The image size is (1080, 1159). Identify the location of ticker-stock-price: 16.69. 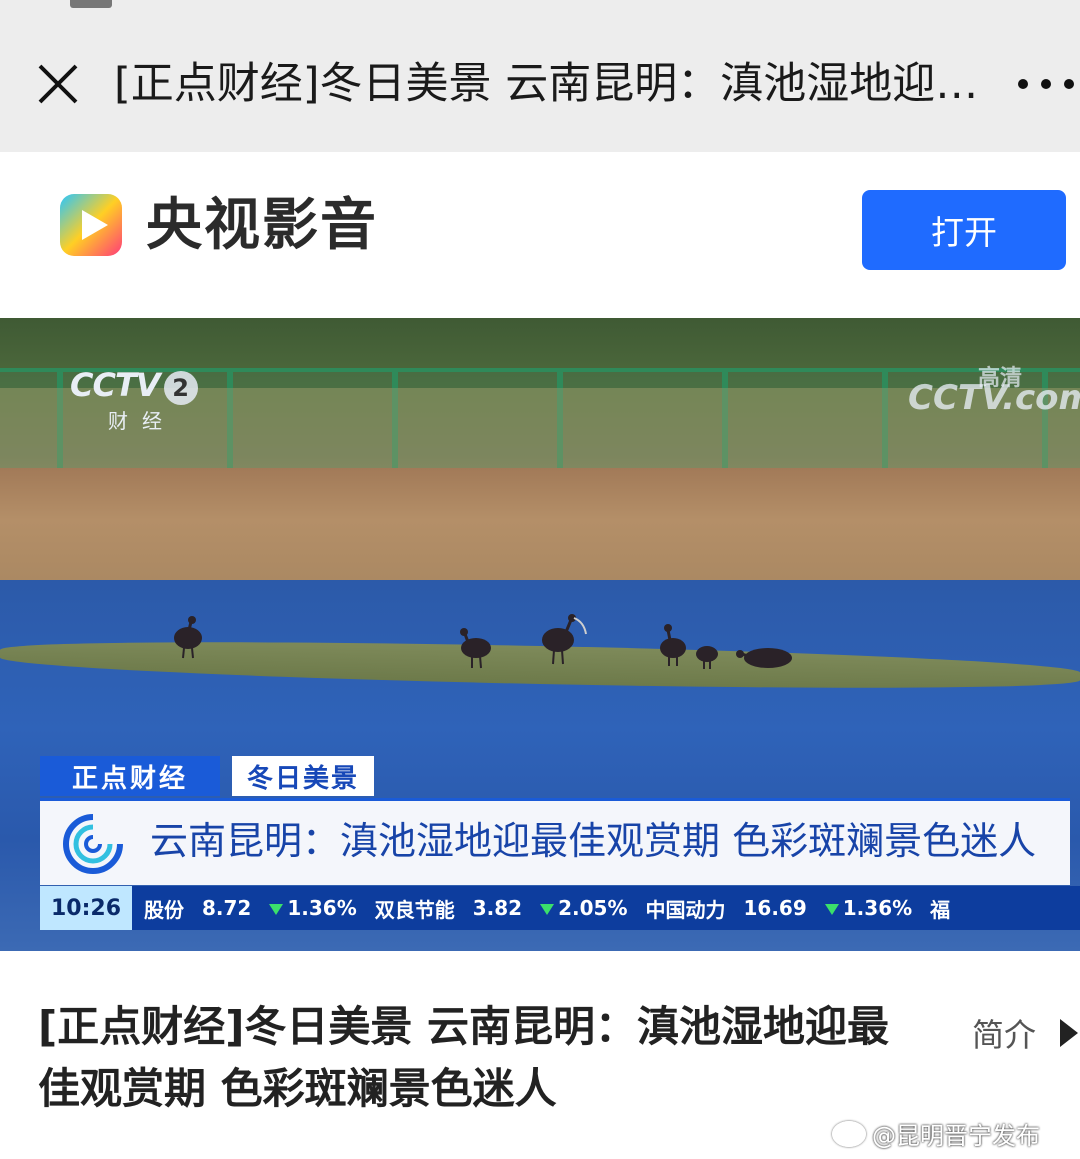
(775, 908).